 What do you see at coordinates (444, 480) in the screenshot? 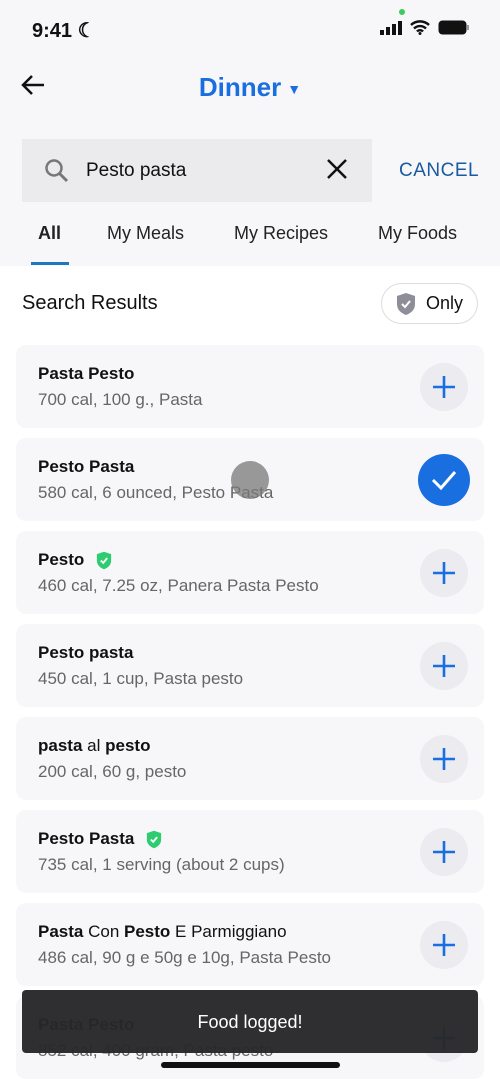
I see `logged-check-button` at bounding box center [444, 480].